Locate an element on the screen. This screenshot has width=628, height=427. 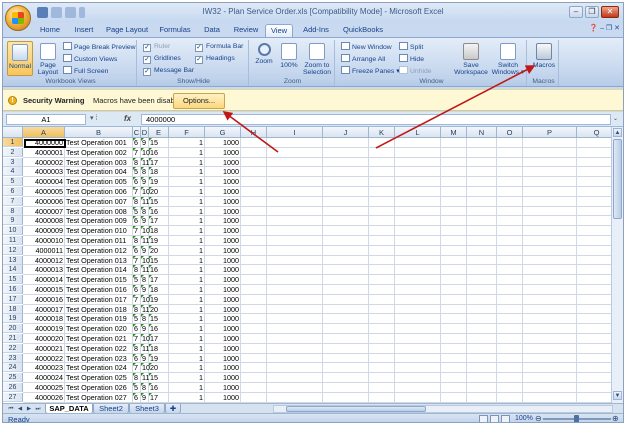
cell: 4000026 is located at coordinates (44, 397).